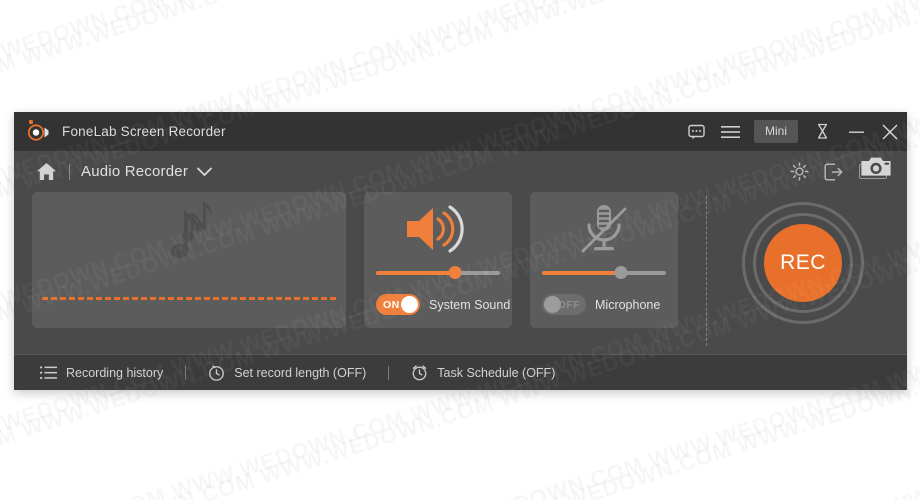 Image resolution: width=920 pixels, height=500 pixels. I want to click on speech-bubble-icon, so click(697, 131).